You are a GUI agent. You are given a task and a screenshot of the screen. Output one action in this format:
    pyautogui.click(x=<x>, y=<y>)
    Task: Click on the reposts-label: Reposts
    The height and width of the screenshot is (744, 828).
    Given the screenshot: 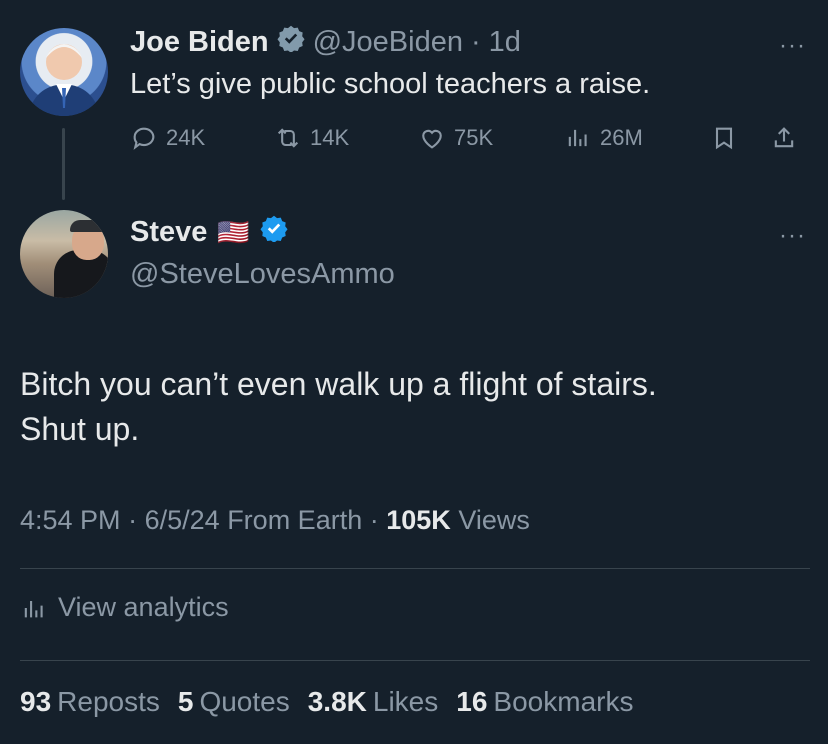 What is the action you would take?
    pyautogui.click(x=108, y=701)
    